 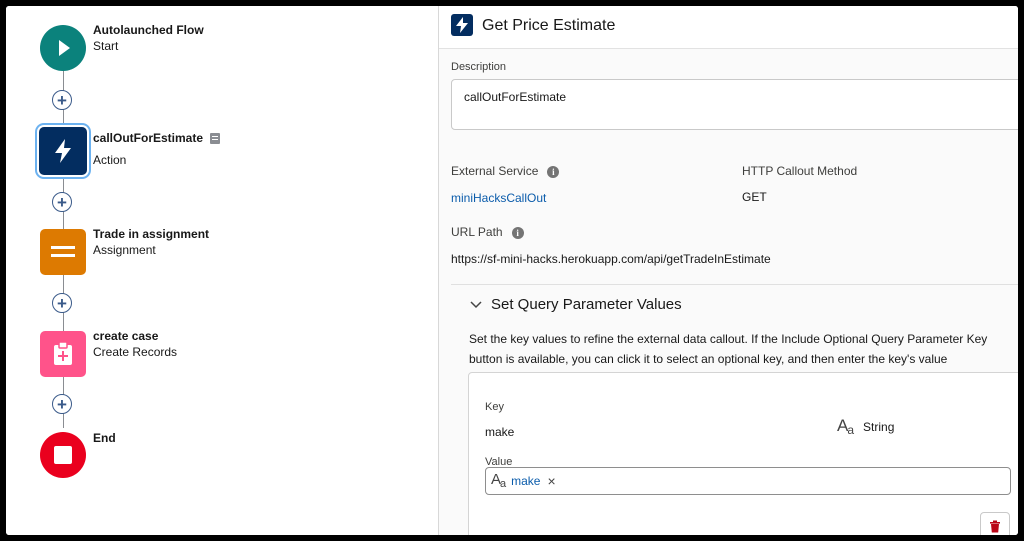 I want to click on description-label: Description, so click(x=479, y=67).